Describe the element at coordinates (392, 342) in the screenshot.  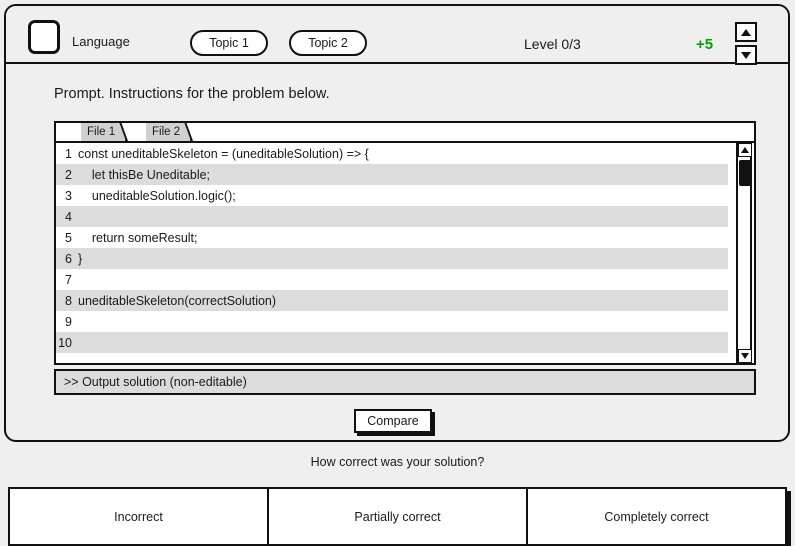
I see `code-line: 10` at that location.